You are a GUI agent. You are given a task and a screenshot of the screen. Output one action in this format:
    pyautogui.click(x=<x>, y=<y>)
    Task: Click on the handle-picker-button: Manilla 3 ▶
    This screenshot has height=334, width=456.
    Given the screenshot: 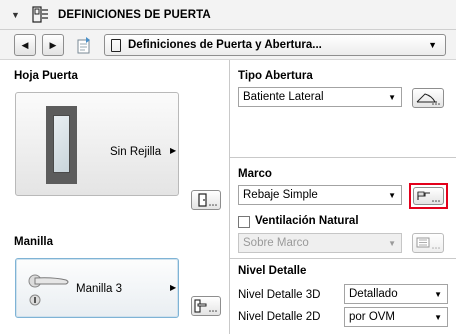 What is the action you would take?
    pyautogui.click(x=97, y=288)
    